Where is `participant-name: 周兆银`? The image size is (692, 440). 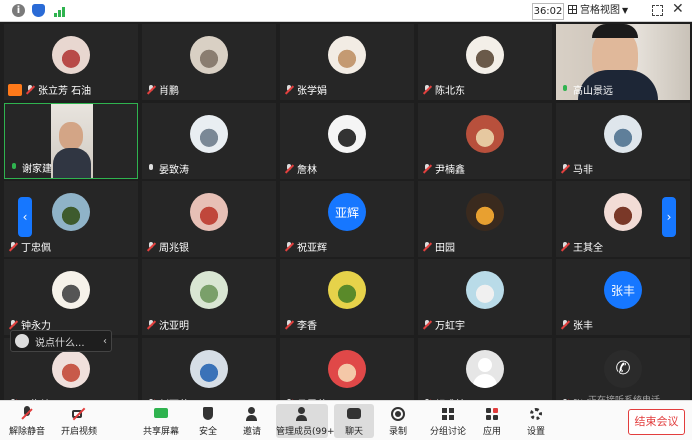 participant-name: 周兆银 is located at coordinates (167, 246).